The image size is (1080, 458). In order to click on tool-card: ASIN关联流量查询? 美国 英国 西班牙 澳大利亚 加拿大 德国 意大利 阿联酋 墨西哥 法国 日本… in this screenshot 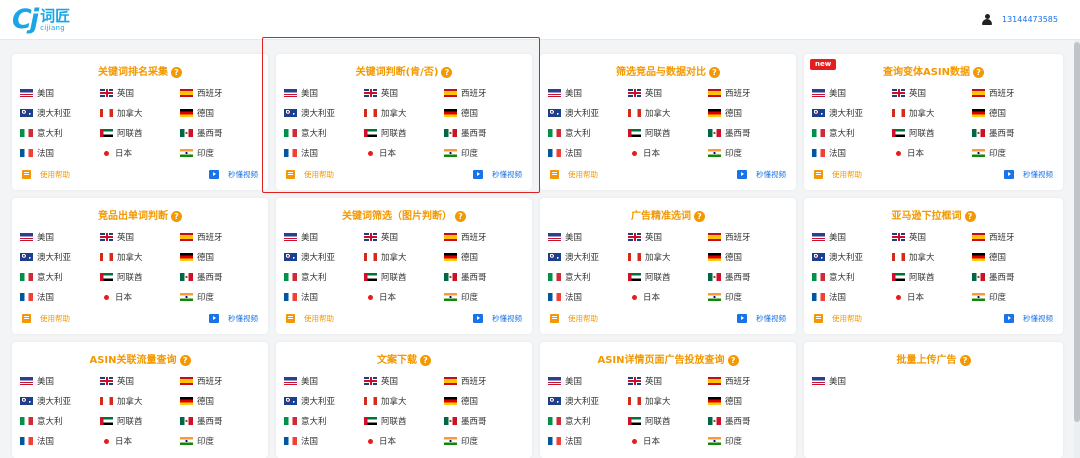, I will do `click(140, 400)`.